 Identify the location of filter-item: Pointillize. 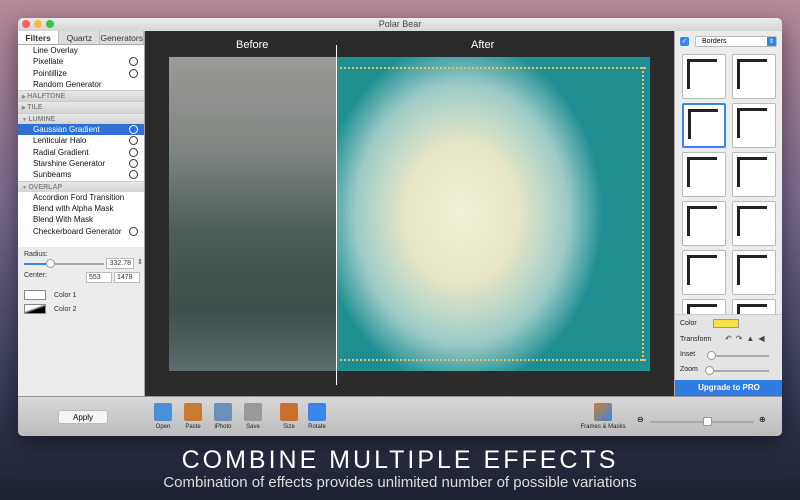
(81, 73).